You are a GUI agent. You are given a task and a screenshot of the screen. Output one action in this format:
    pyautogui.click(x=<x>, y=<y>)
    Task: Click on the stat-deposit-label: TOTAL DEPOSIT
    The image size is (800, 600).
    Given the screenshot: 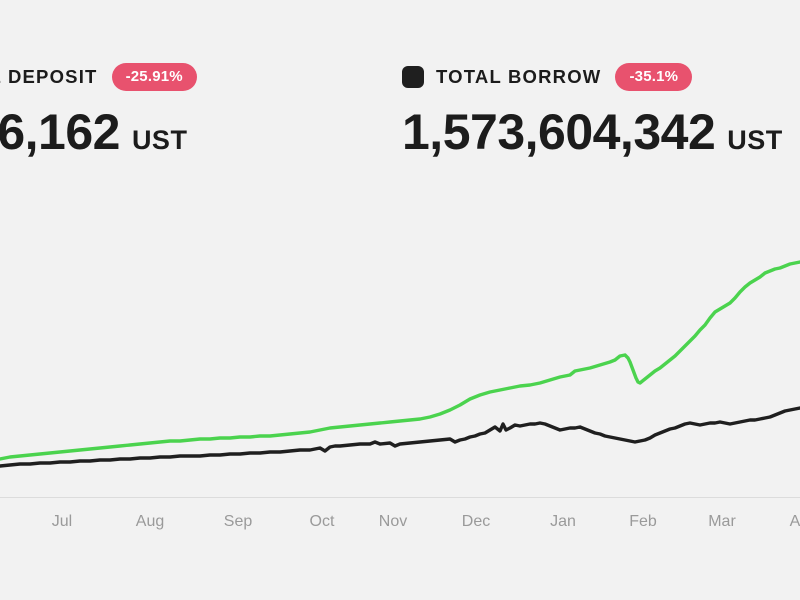 What is the action you would take?
    pyautogui.click(x=49, y=76)
    